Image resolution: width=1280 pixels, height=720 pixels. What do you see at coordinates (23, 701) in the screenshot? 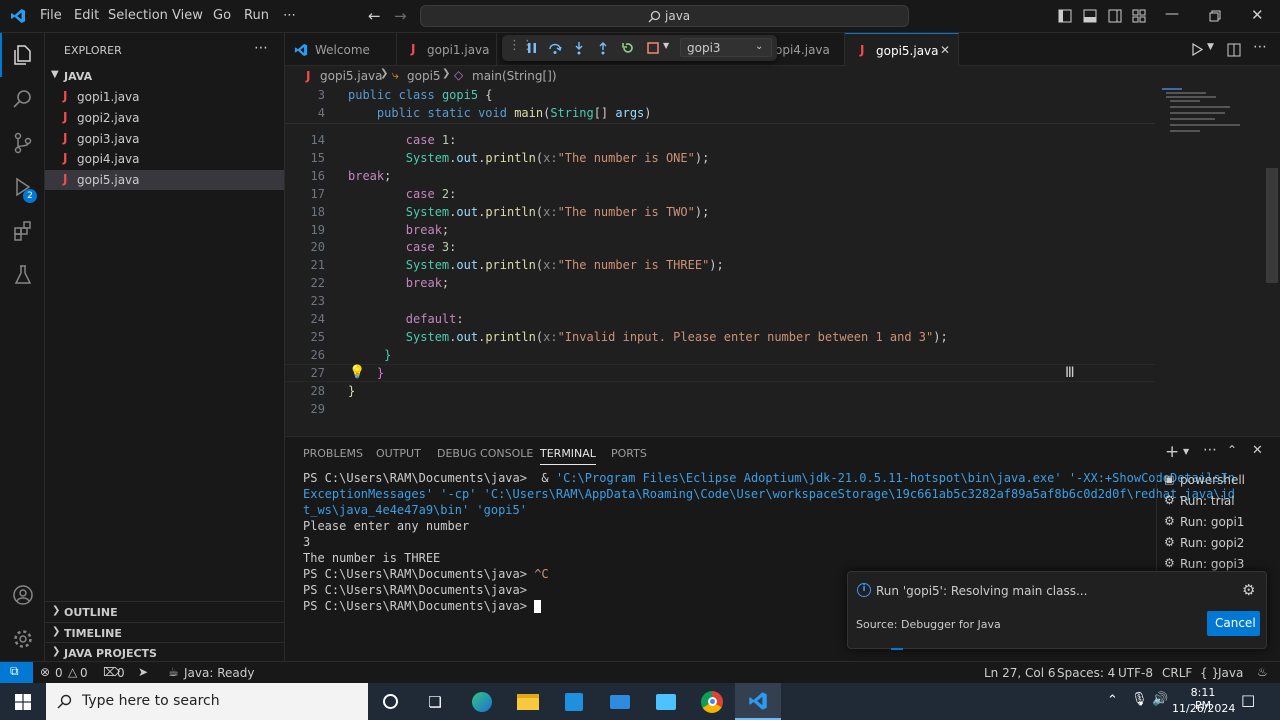
I see `start-button` at bounding box center [23, 701].